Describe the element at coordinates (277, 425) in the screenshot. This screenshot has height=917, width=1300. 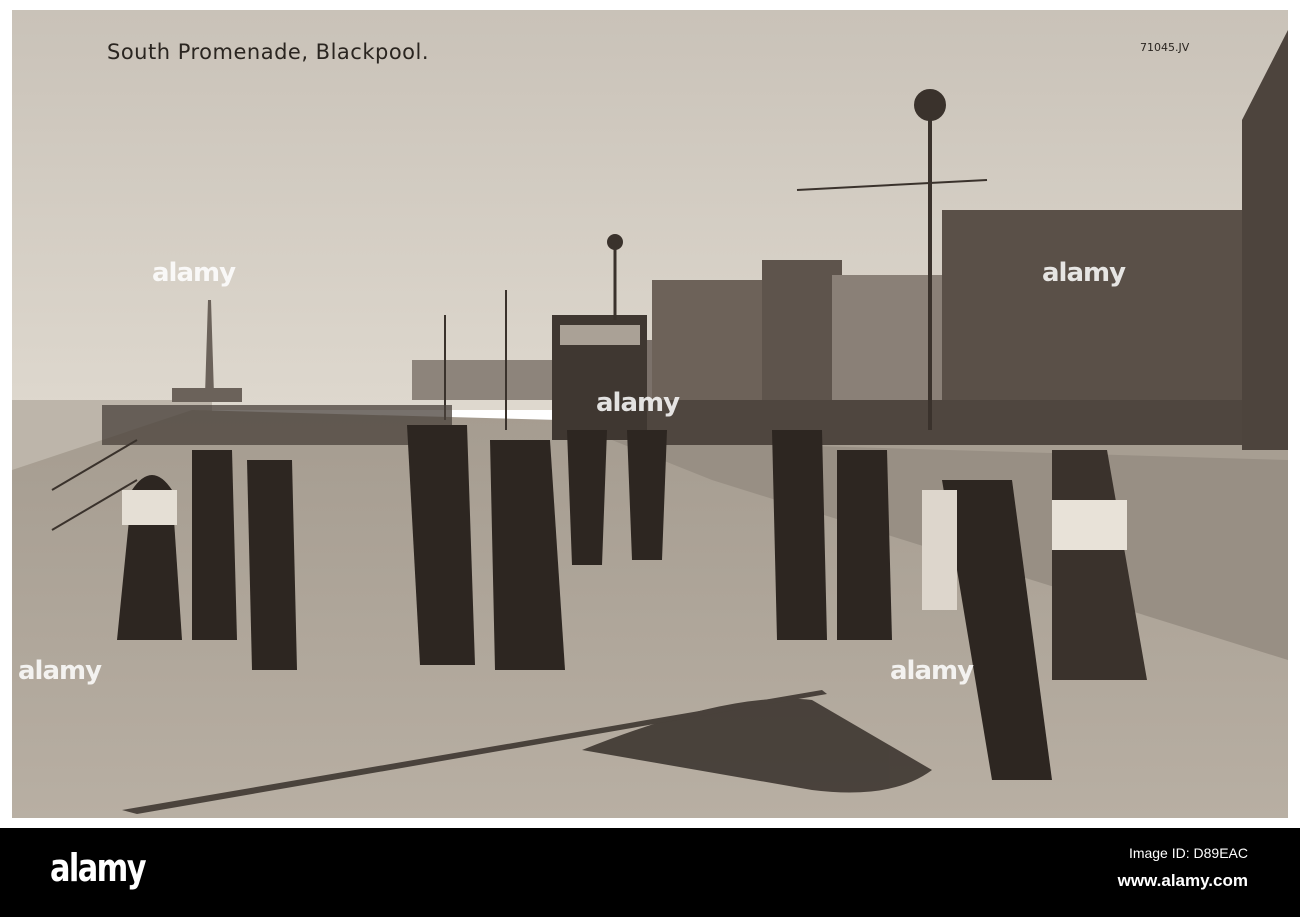
I see `crowd-distant` at that location.